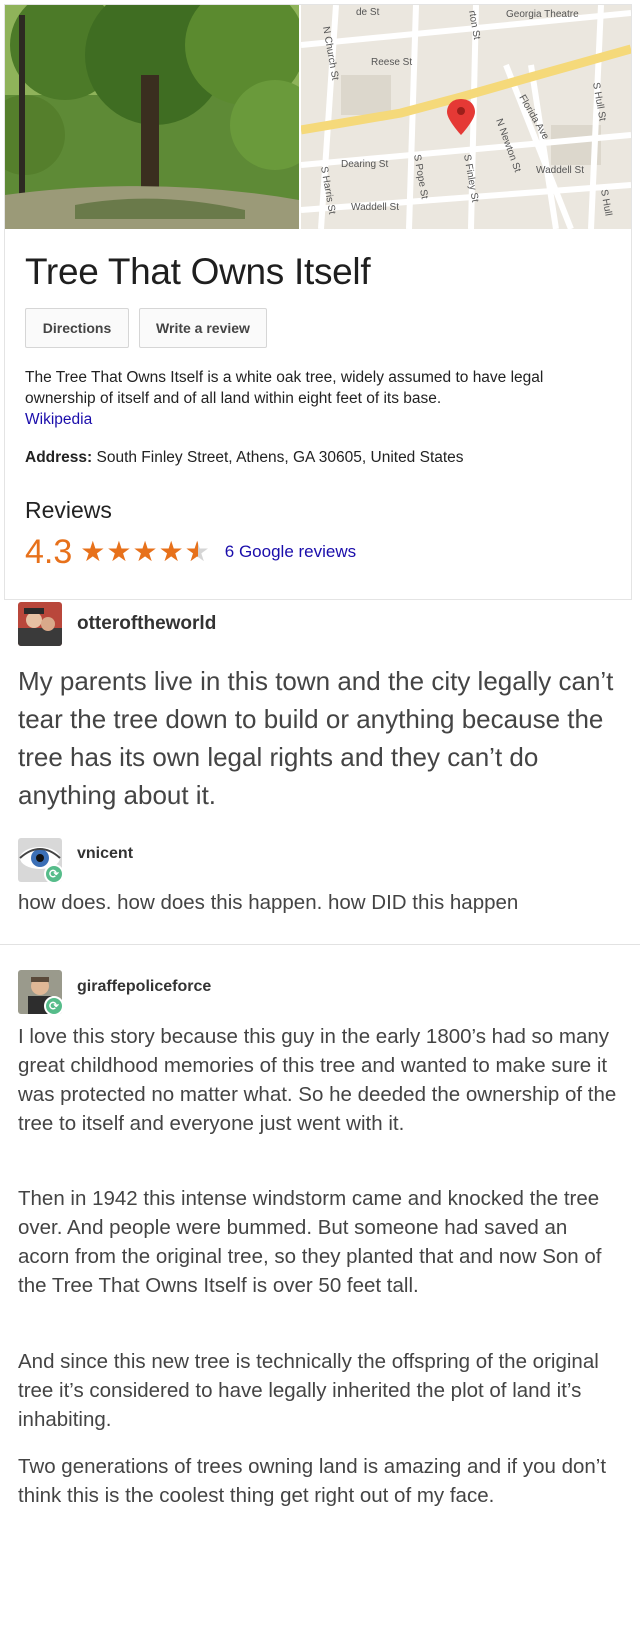 This screenshot has height=1626, width=640. I want to click on place-title: Tree That Owns Itself, so click(198, 271).